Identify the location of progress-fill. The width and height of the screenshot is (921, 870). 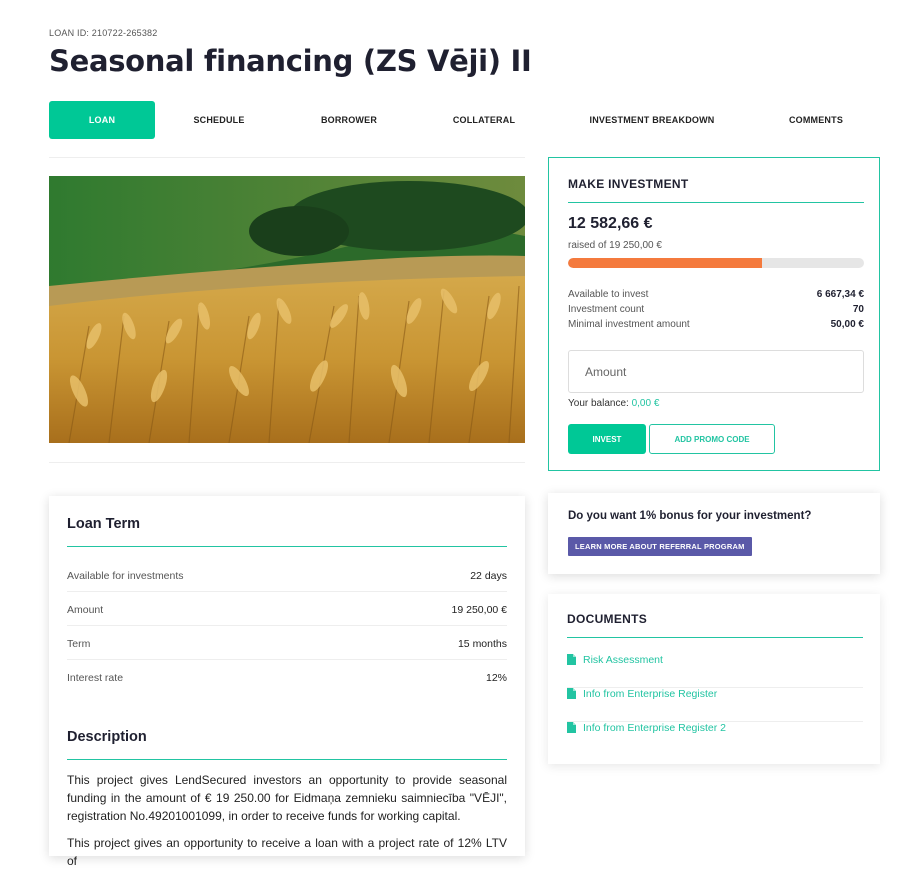
(665, 263).